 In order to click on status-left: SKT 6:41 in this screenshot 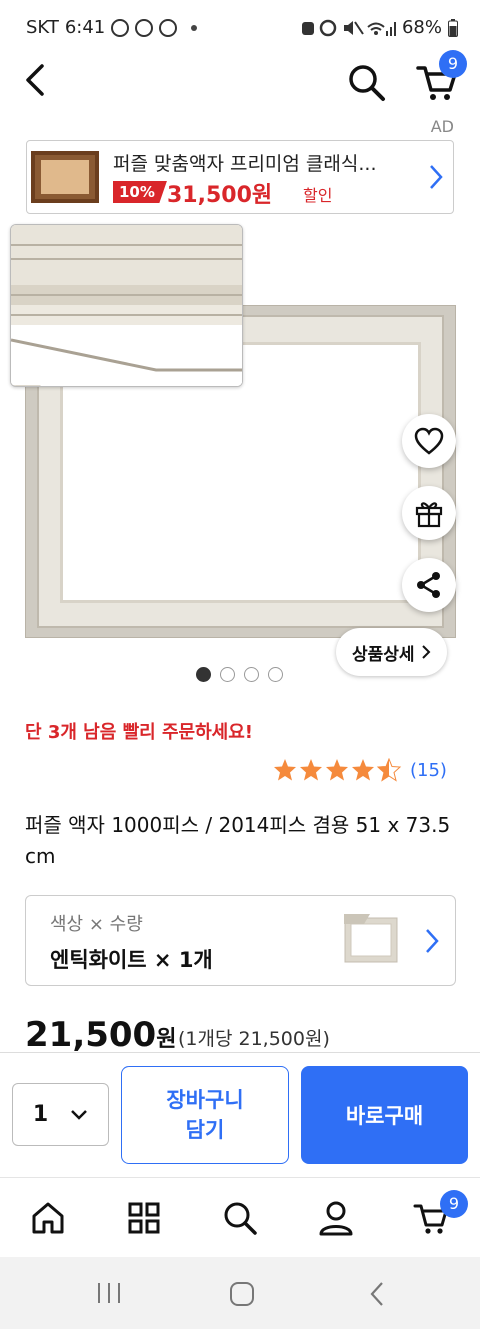, I will do `click(112, 27)`.